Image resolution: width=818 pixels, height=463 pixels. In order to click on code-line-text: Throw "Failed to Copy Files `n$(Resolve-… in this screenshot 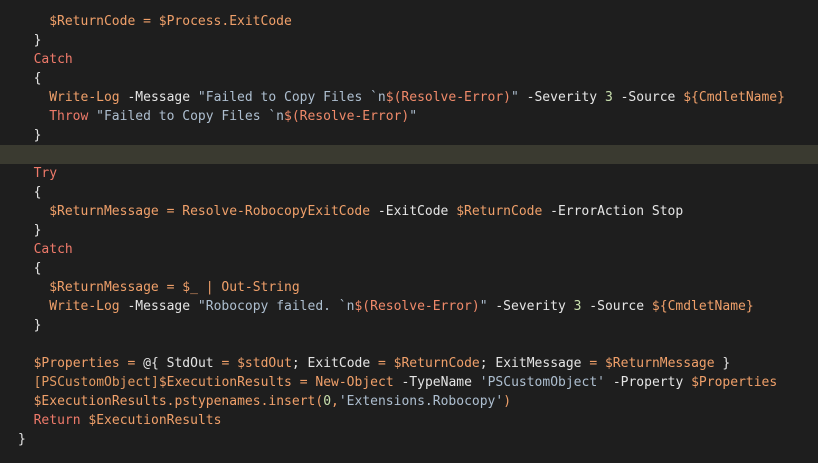, I will do `click(208, 116)`.